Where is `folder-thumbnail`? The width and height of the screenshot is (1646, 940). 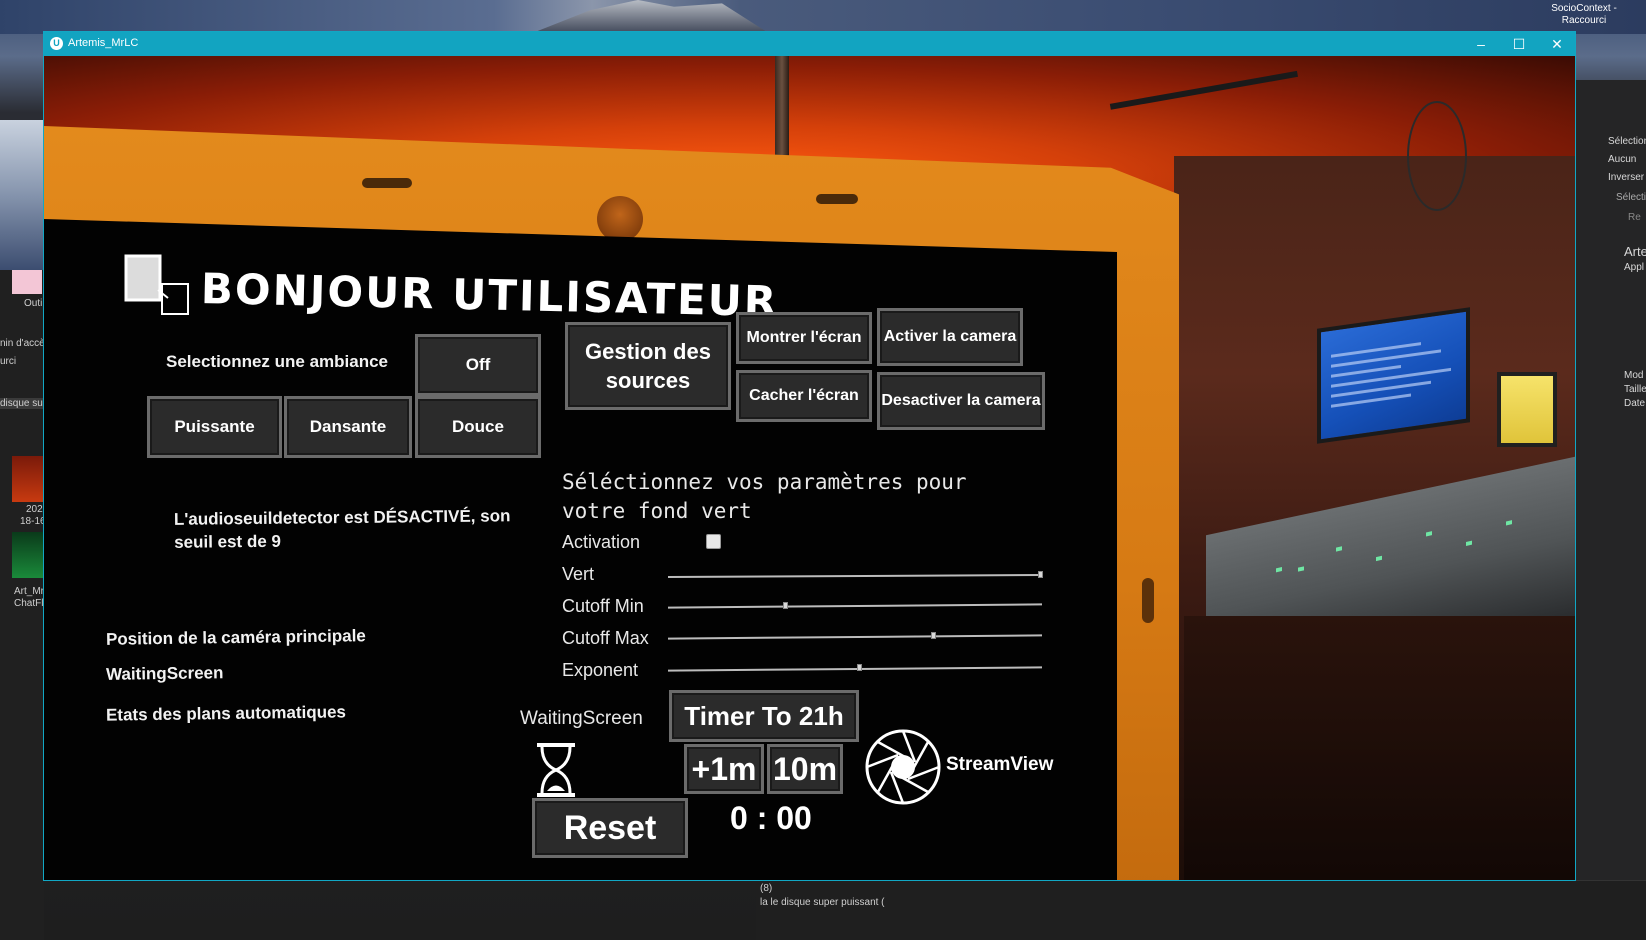 folder-thumbnail is located at coordinates (27, 282).